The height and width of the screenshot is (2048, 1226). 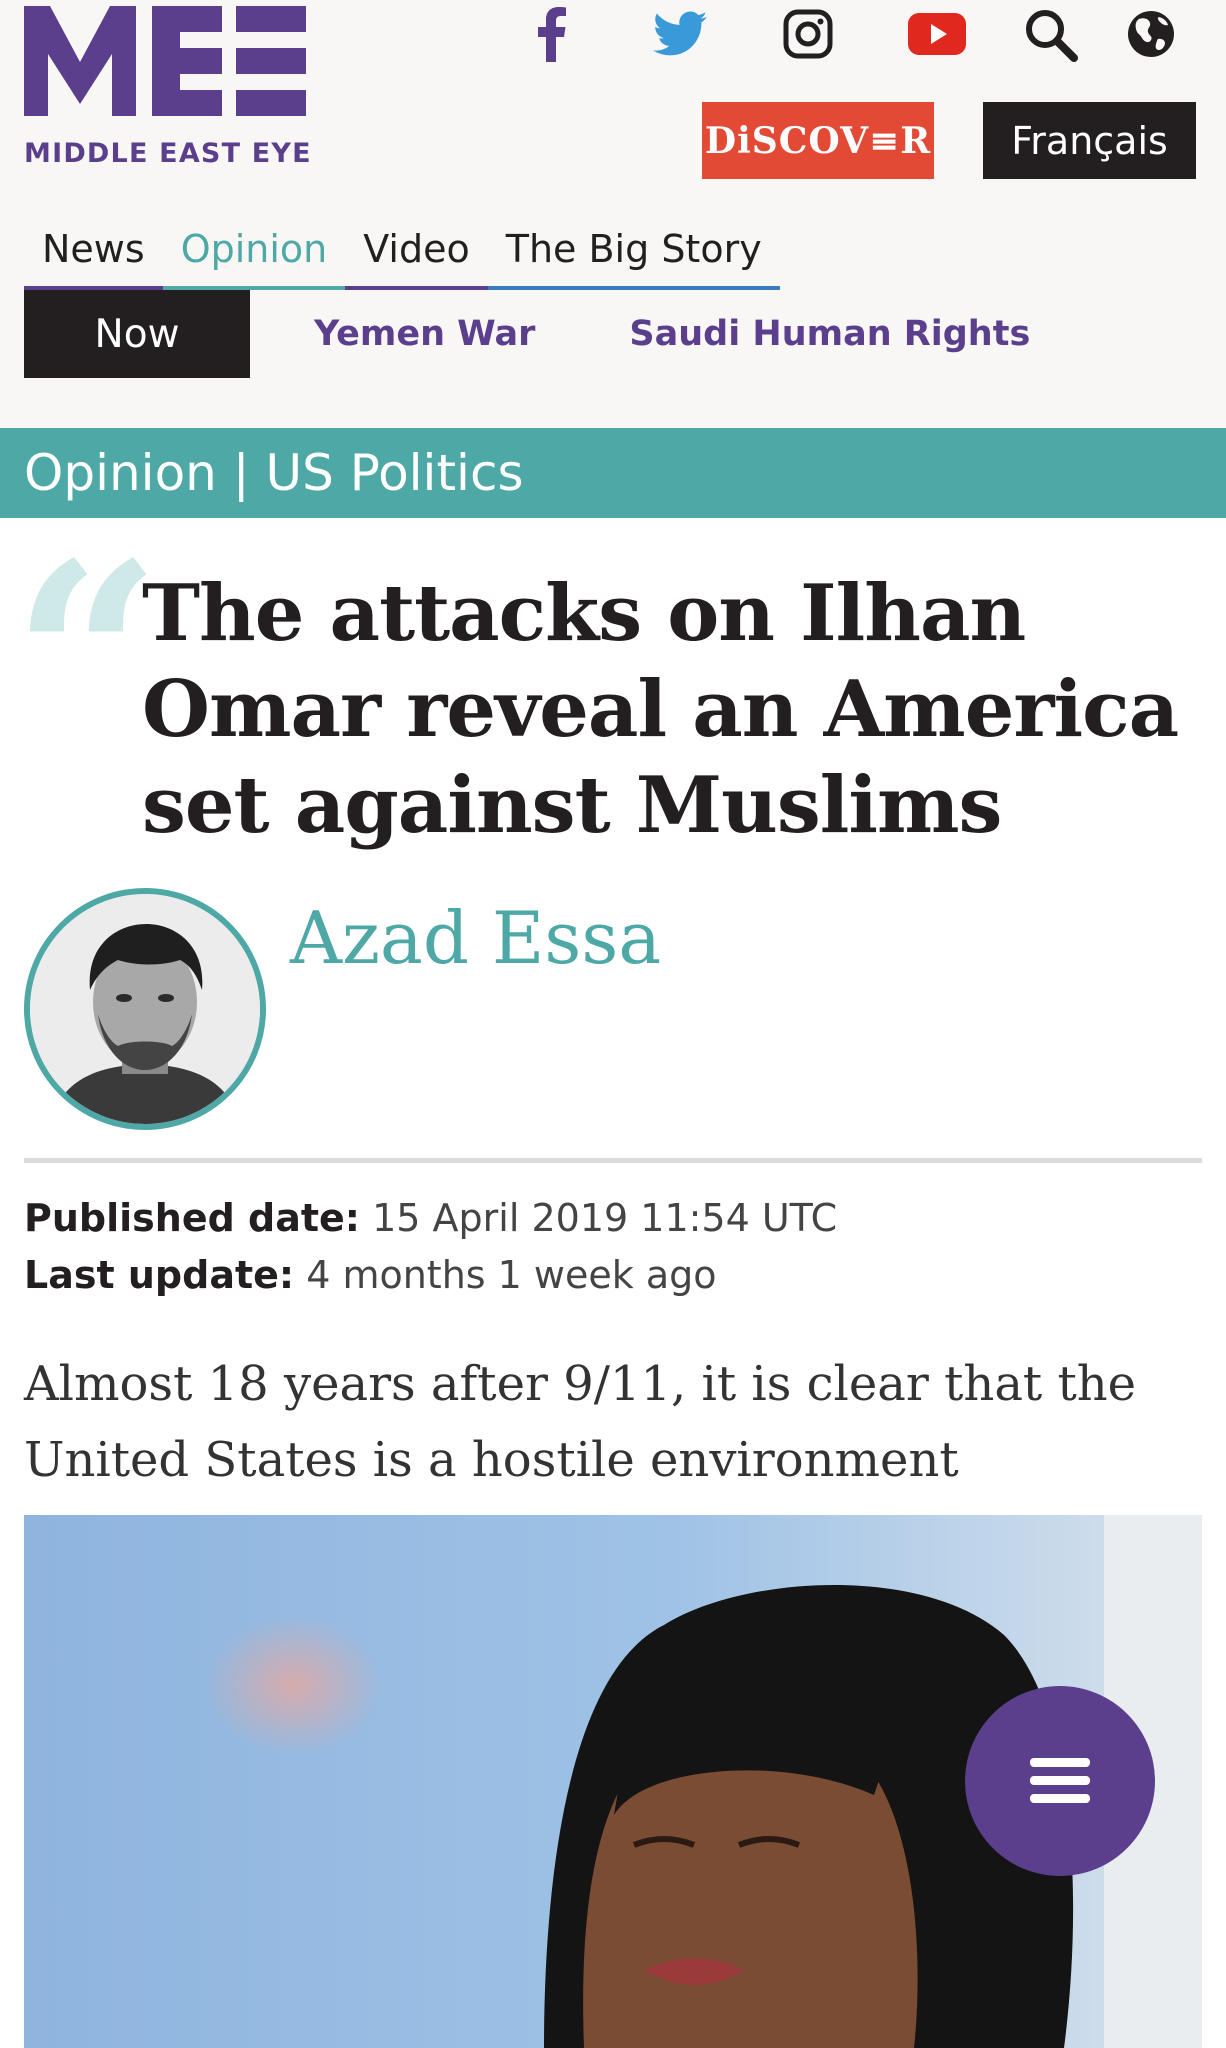 What do you see at coordinates (1050, 34) in the screenshot?
I see `search-icon` at bounding box center [1050, 34].